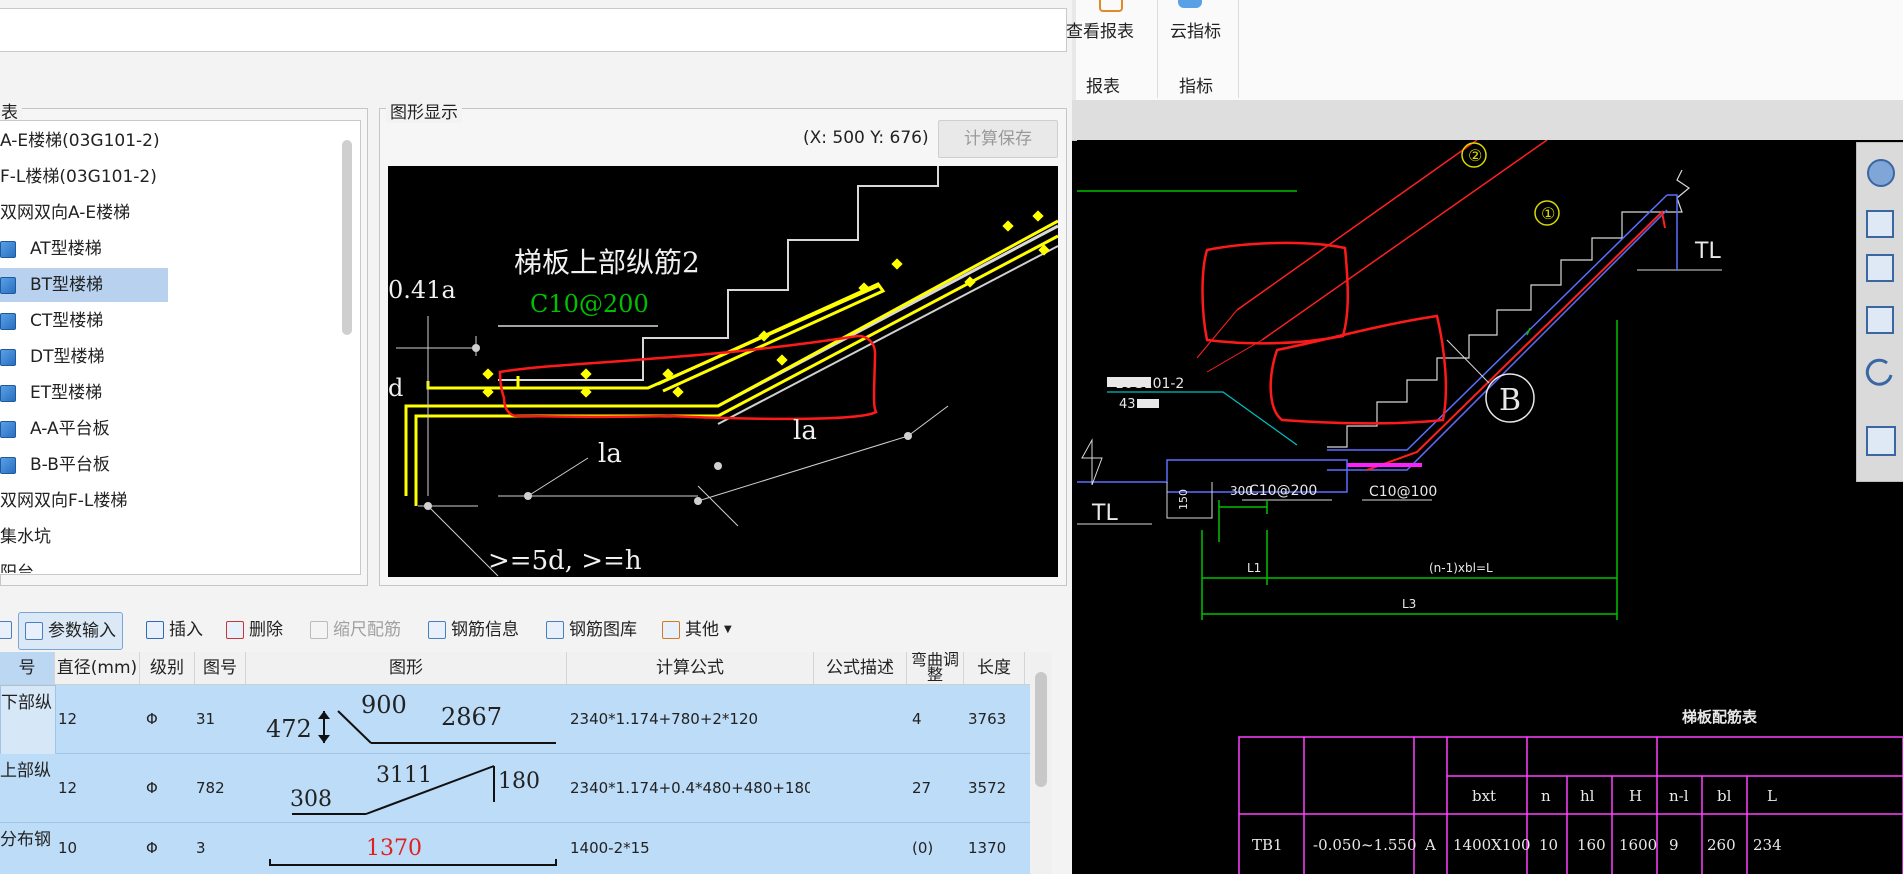 Image resolution: width=1903 pixels, height=874 pixels. Describe the element at coordinates (220, 848) in the screenshot. I see `cell-fig: 3` at that location.